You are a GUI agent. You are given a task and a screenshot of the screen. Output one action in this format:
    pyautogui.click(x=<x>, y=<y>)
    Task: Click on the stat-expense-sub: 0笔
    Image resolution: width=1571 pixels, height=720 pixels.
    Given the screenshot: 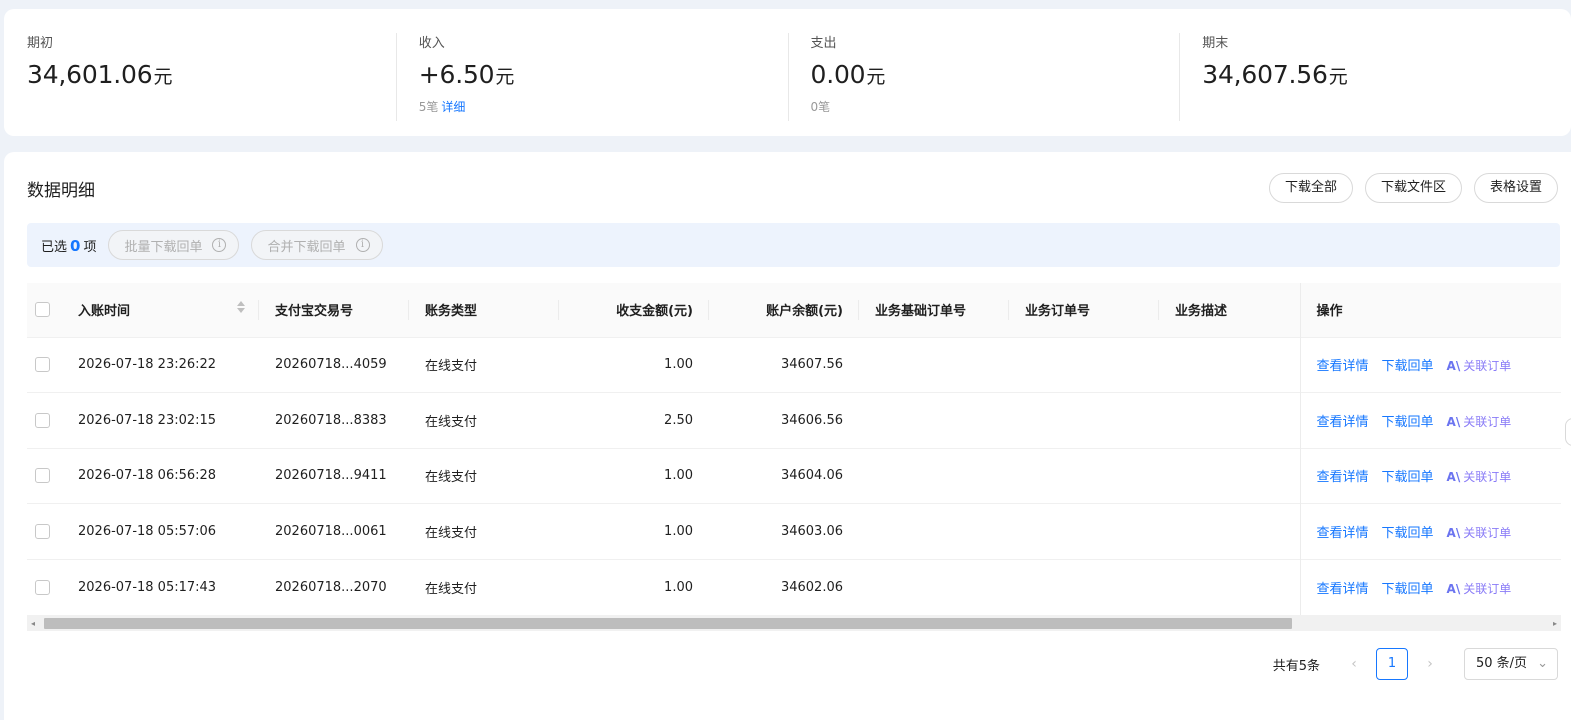 What is the action you would take?
    pyautogui.click(x=995, y=107)
    